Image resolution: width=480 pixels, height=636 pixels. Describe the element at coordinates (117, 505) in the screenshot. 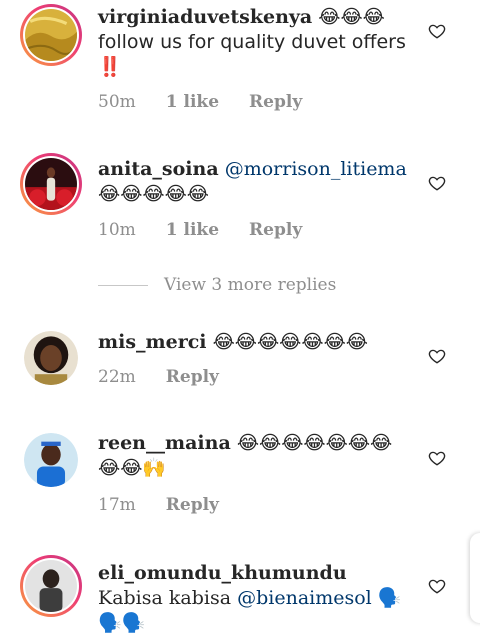

I see `comment-time: 17m` at that location.